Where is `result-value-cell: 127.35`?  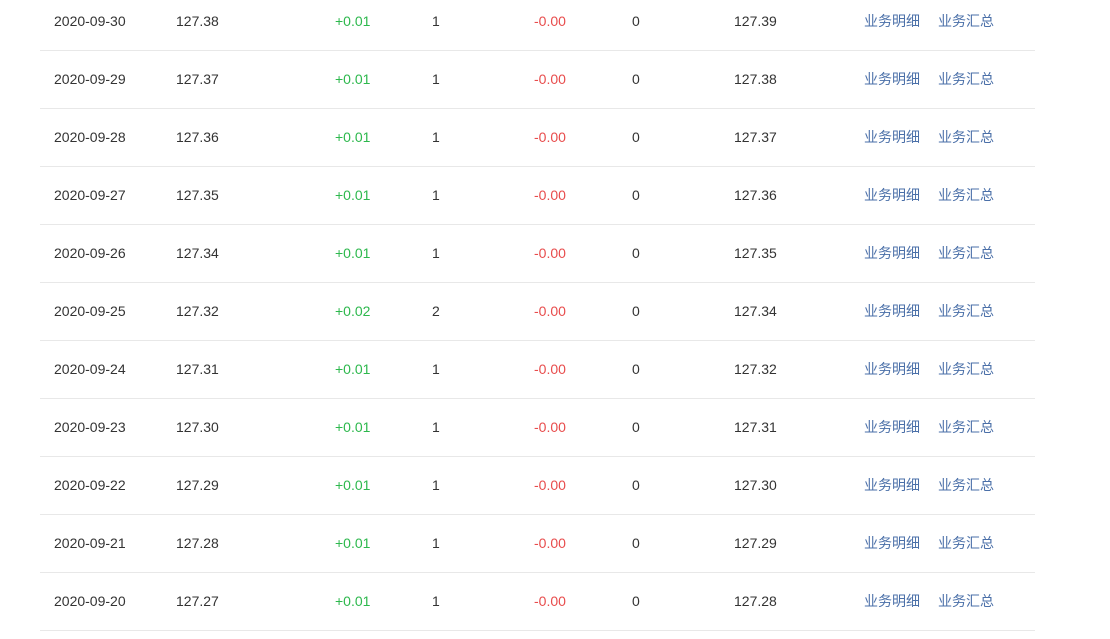
result-value-cell: 127.35 is located at coordinates (755, 253).